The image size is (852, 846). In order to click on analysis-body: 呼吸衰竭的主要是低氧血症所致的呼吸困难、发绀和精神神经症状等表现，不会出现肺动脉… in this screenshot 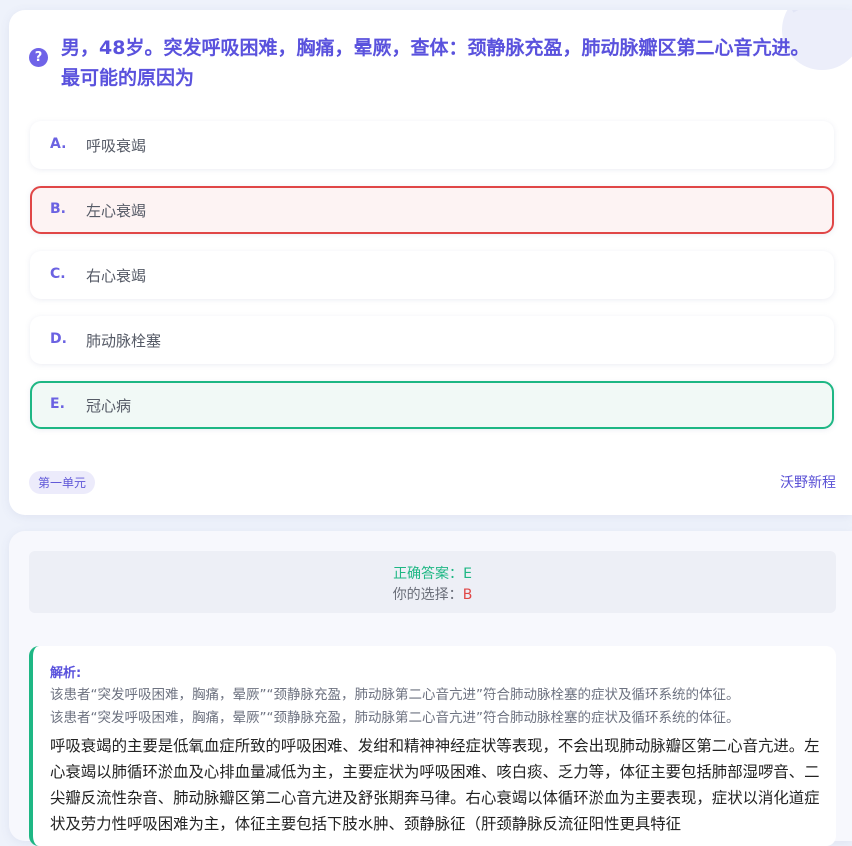, I will do `click(435, 785)`.